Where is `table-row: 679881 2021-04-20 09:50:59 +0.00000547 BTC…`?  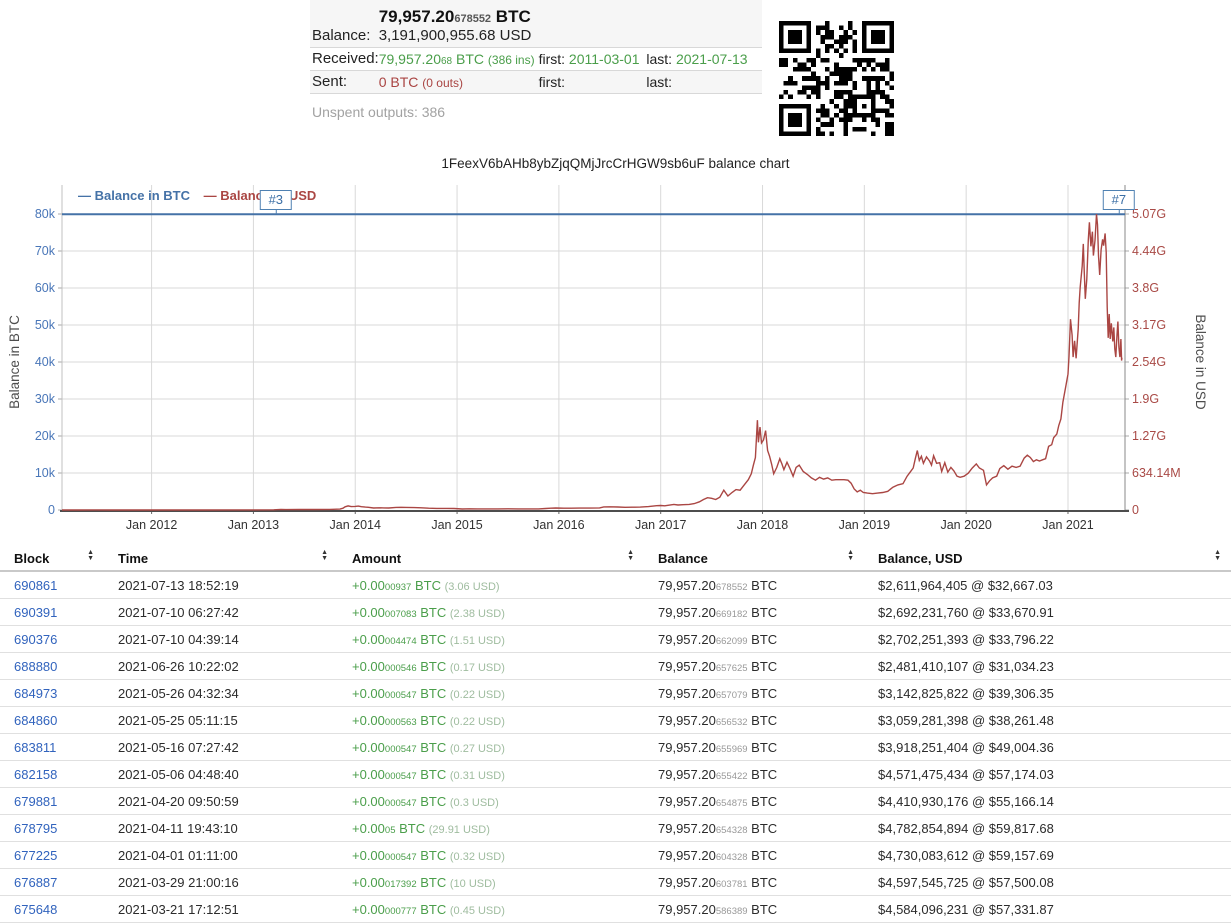
table-row: 679881 2021-04-20 09:50:59 +0.00000547 BTC… is located at coordinates (615, 801).